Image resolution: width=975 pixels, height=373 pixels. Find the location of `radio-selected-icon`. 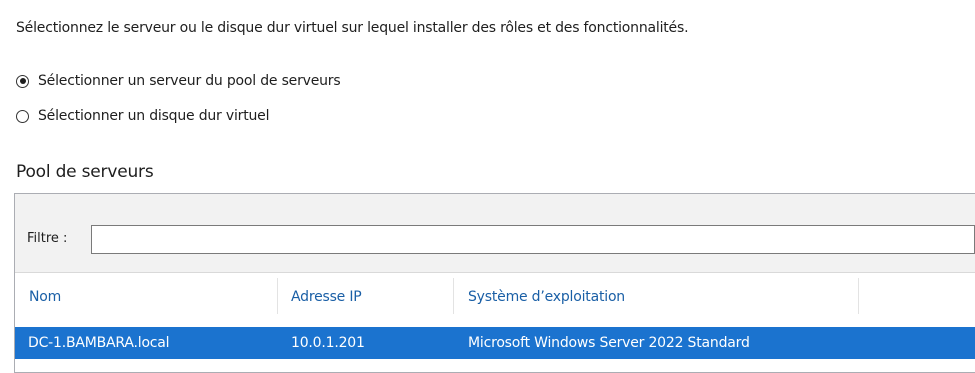

radio-selected-icon is located at coordinates (22, 81).